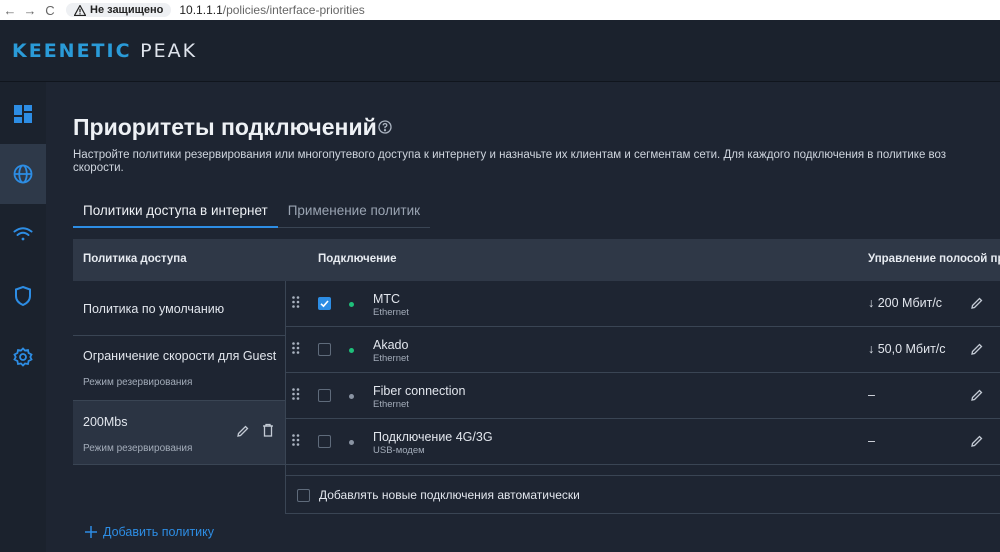  What do you see at coordinates (399, 450) in the screenshot?
I see `connection-type: USB-модем` at bounding box center [399, 450].